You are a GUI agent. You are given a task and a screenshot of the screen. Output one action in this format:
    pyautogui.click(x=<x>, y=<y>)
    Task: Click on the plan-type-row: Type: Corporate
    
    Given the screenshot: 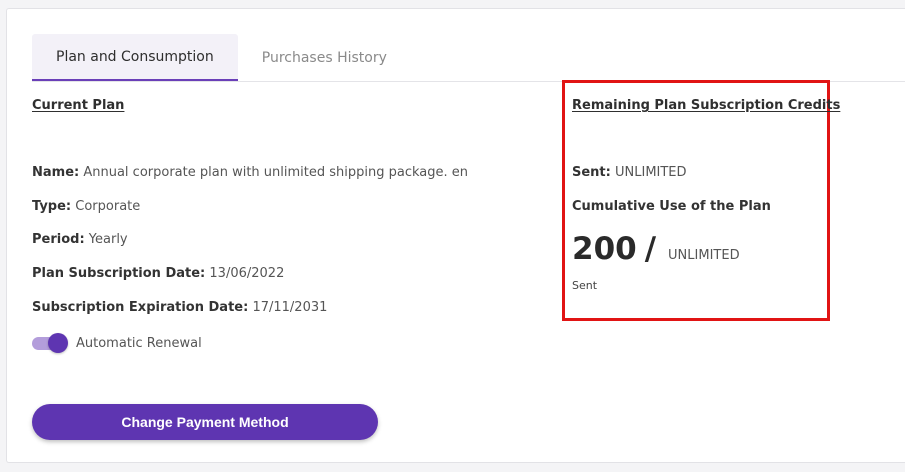 What is the action you would take?
    pyautogui.click(x=86, y=206)
    